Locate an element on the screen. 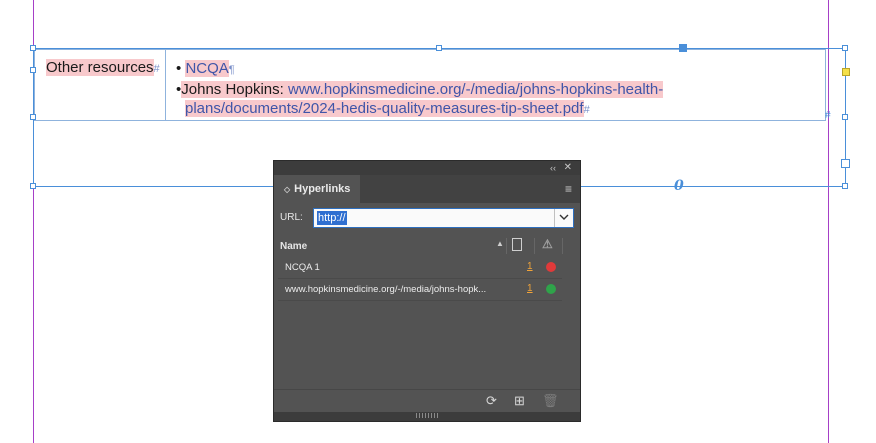 The width and height of the screenshot is (876, 443). frame-handle-bottom-left is located at coordinates (33, 186).